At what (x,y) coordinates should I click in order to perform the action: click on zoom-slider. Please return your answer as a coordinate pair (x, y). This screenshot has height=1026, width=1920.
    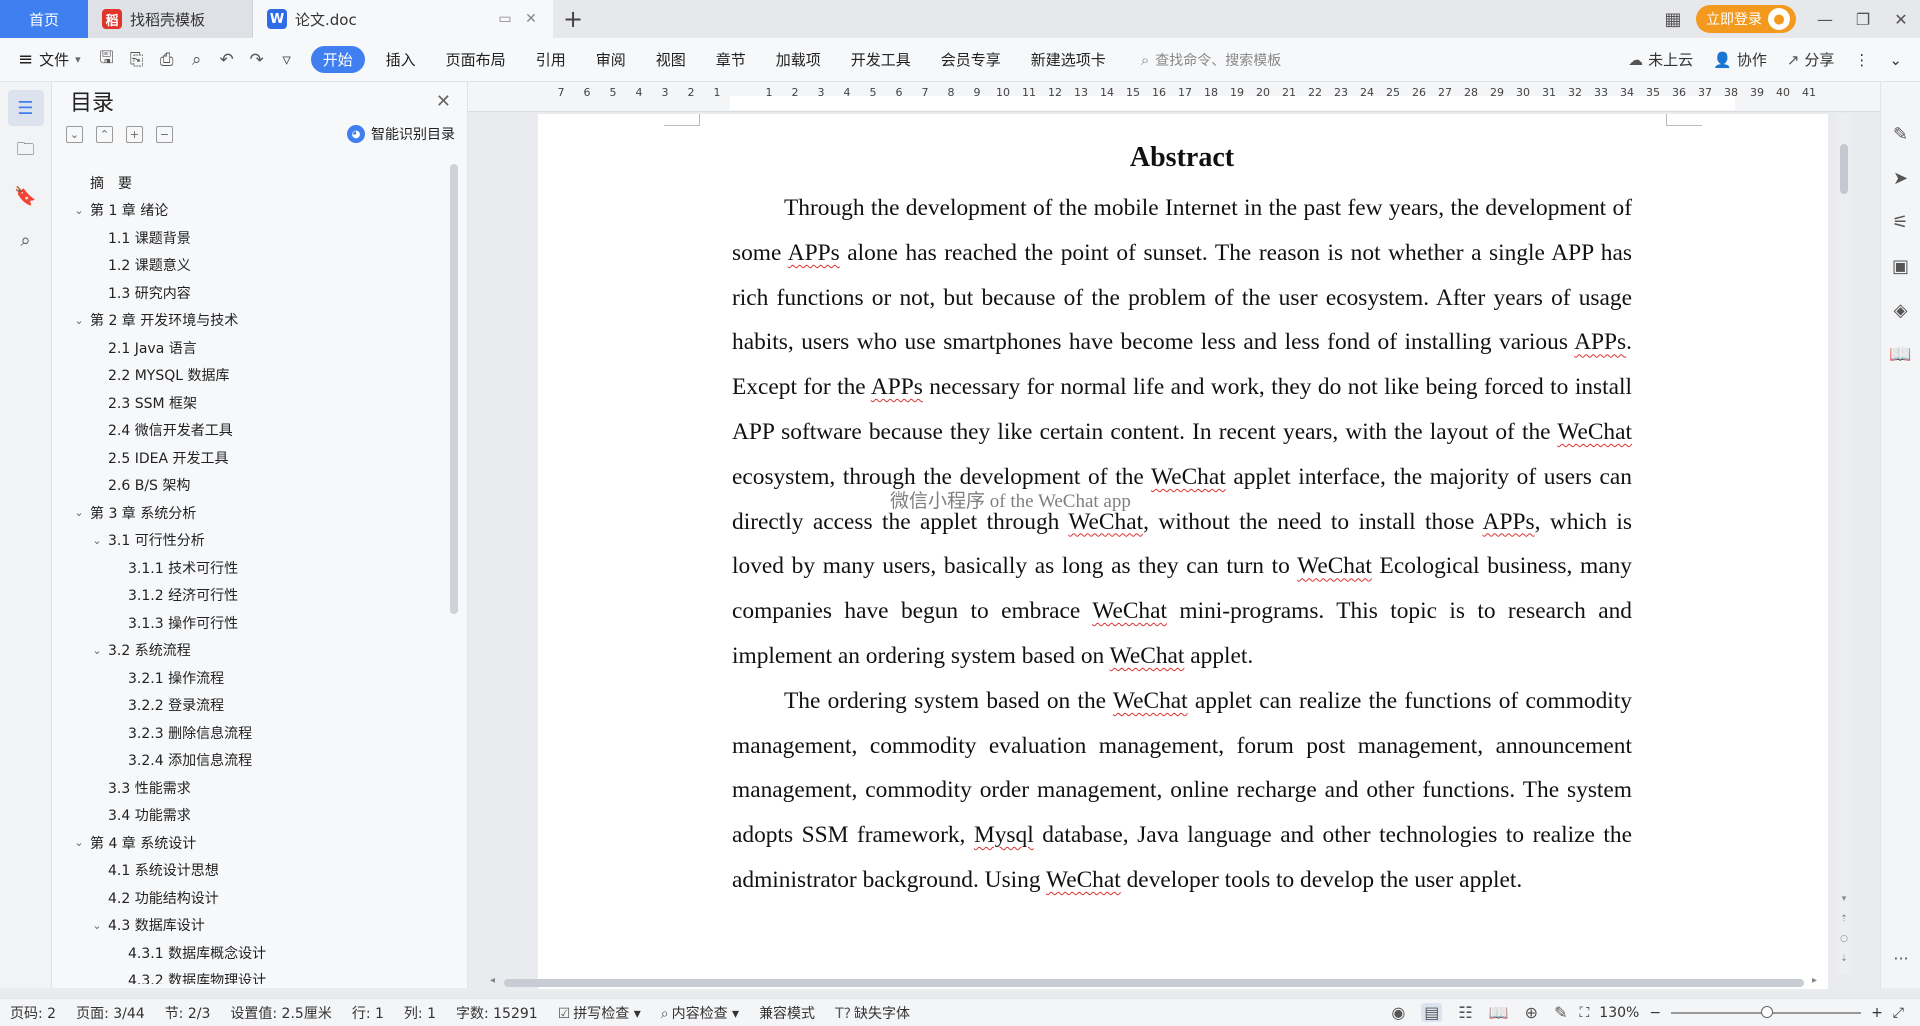
    Looking at the image, I should click on (1766, 1011).